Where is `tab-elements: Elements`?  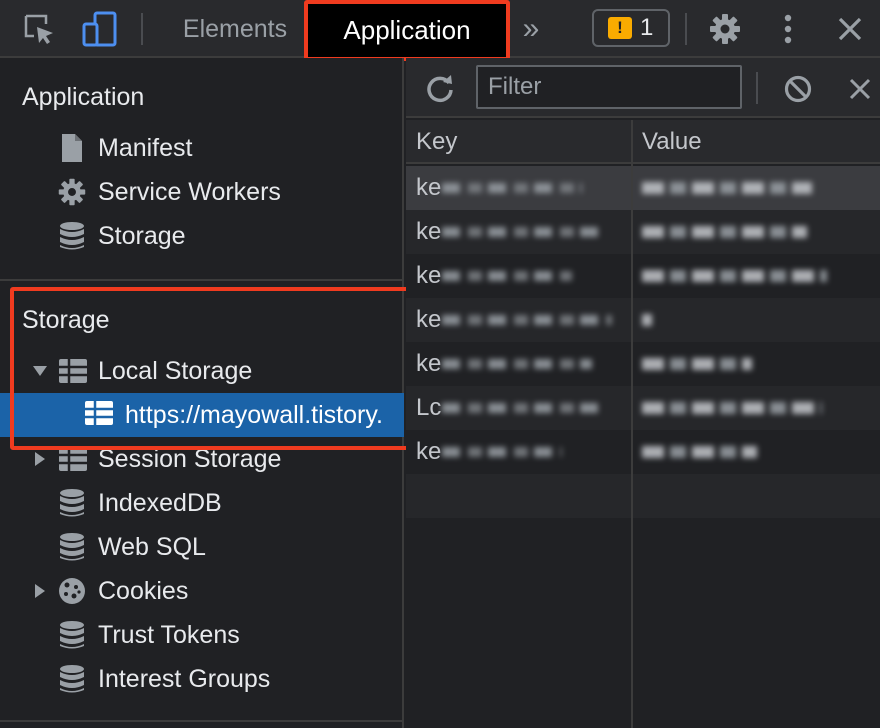 tab-elements: Elements is located at coordinates (235, 29).